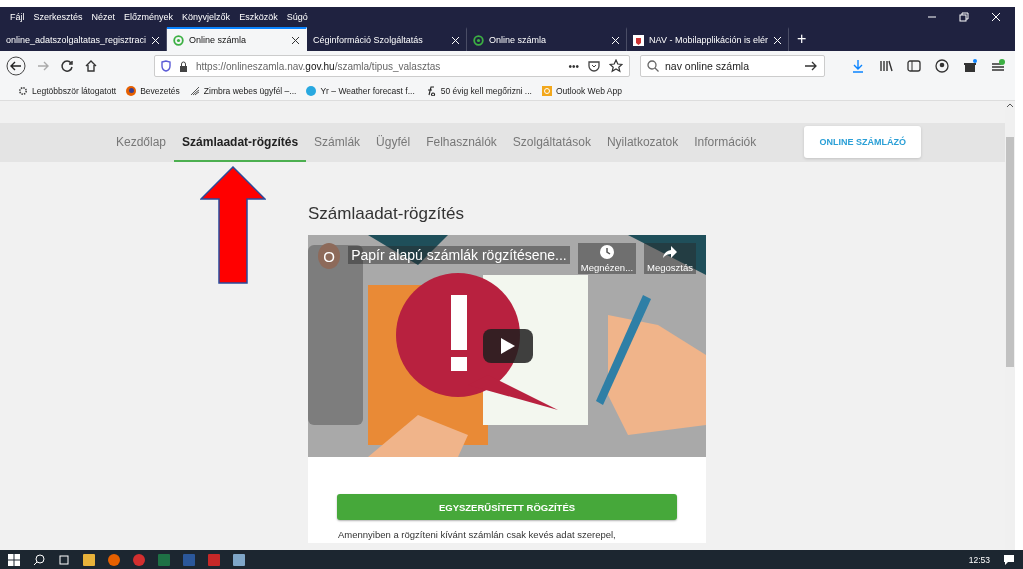 The height and width of the screenshot is (569, 1023). Describe the element at coordinates (802, 39) in the screenshot. I see `new-tab-button: +` at that location.